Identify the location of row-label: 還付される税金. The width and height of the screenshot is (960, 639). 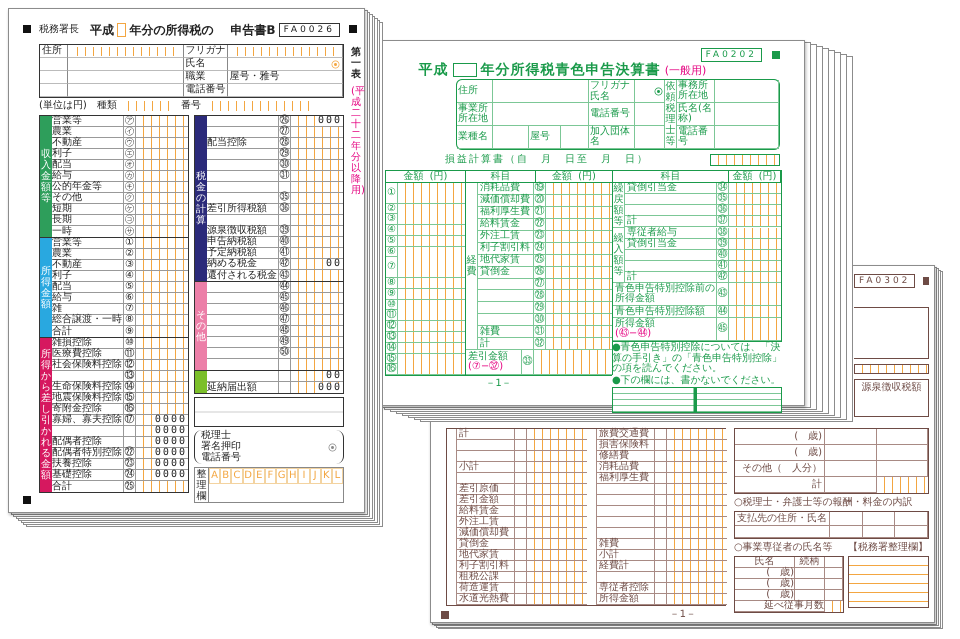
(242, 275).